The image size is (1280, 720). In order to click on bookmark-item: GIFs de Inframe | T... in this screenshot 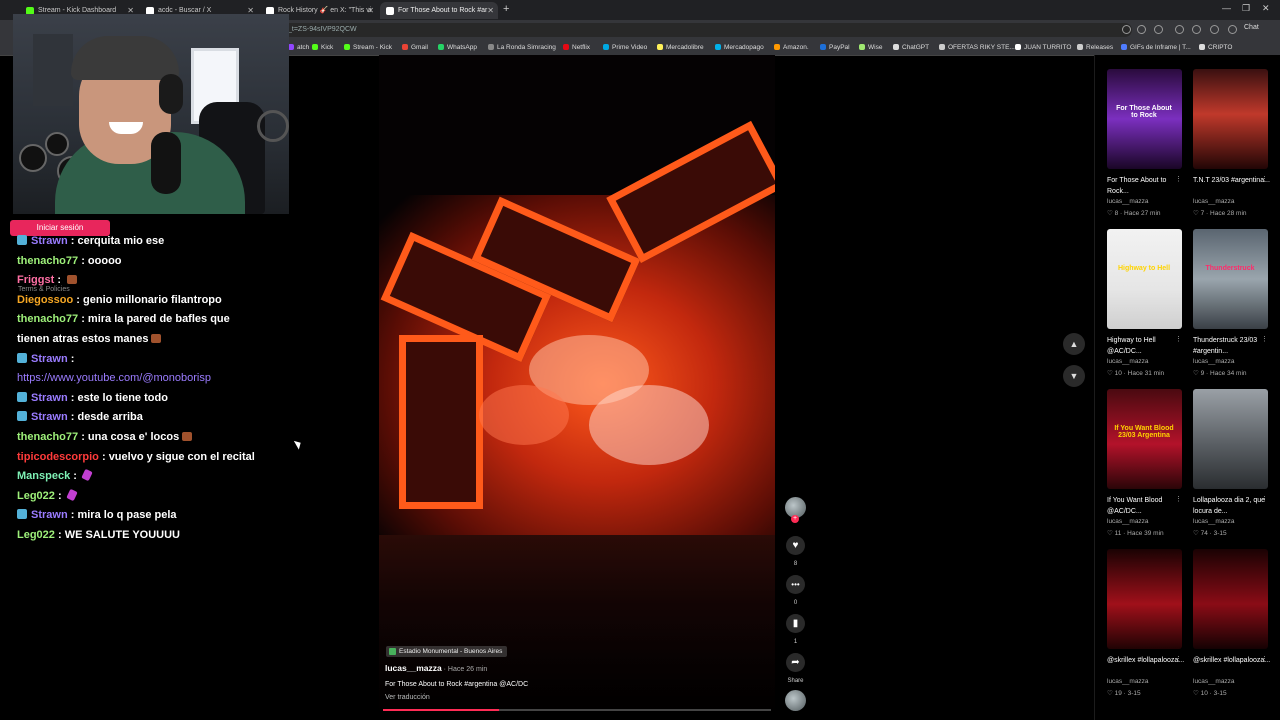, I will do `click(1156, 47)`.